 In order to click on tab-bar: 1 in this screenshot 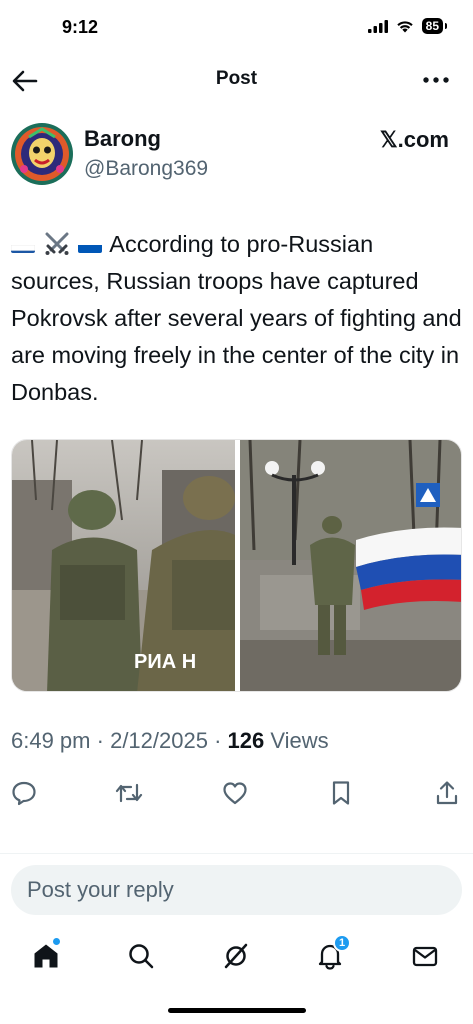, I will do `click(236, 957)`.